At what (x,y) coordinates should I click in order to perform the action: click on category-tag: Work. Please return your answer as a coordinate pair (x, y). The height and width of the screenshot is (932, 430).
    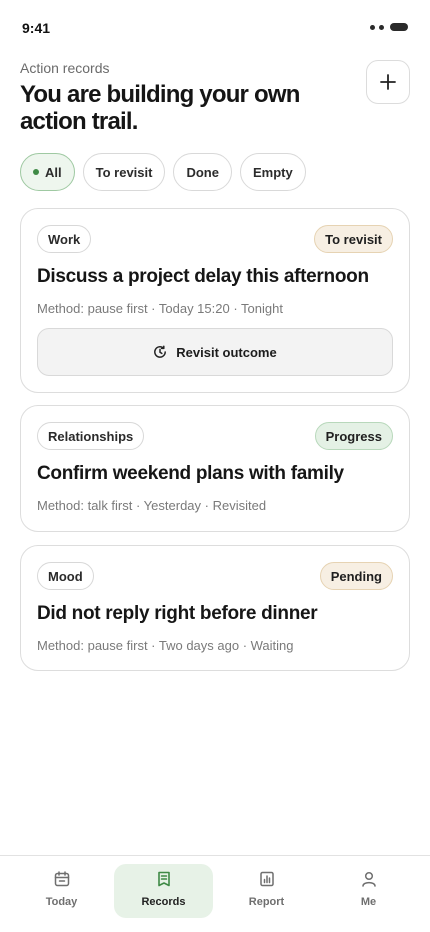
    Looking at the image, I should click on (64, 239).